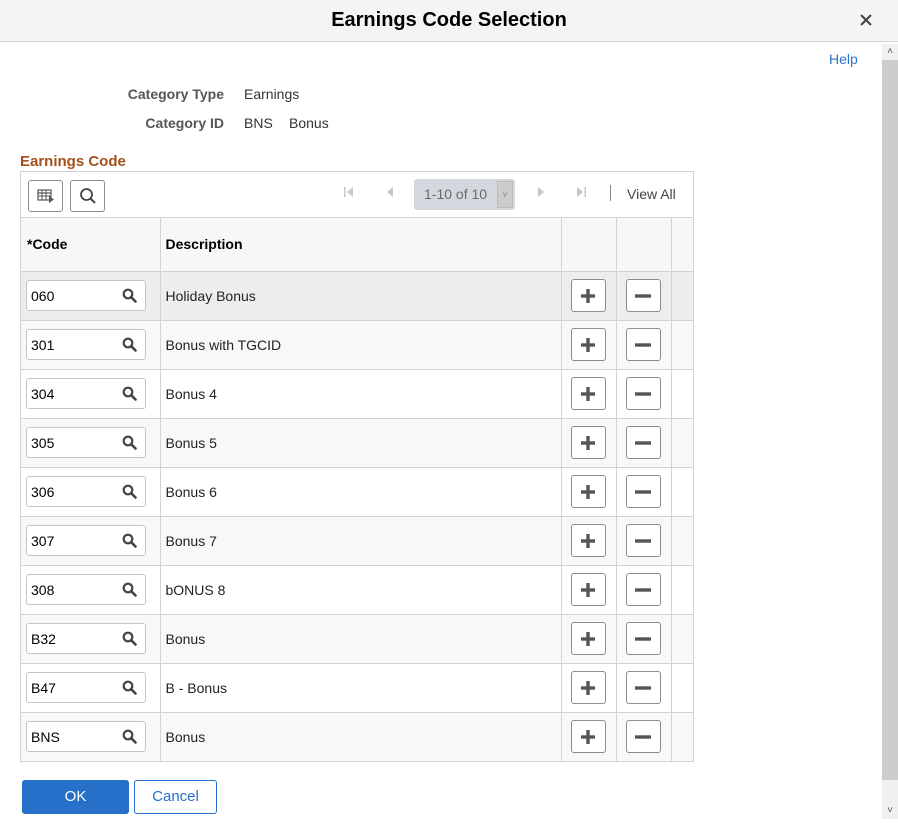  Describe the element at coordinates (682, 245) in the screenshot. I see `column-header-spacer` at that location.